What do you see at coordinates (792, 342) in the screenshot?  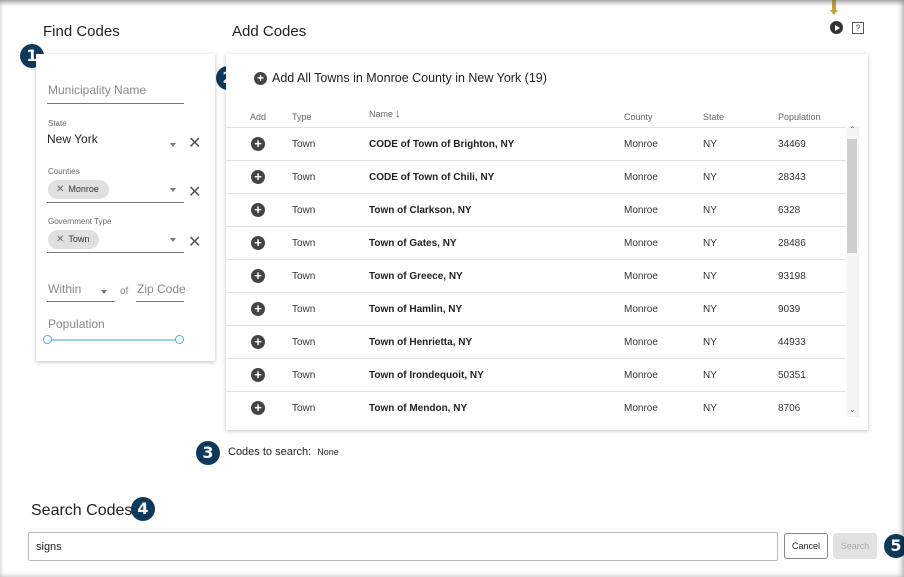 I see `population-cell: 44933` at bounding box center [792, 342].